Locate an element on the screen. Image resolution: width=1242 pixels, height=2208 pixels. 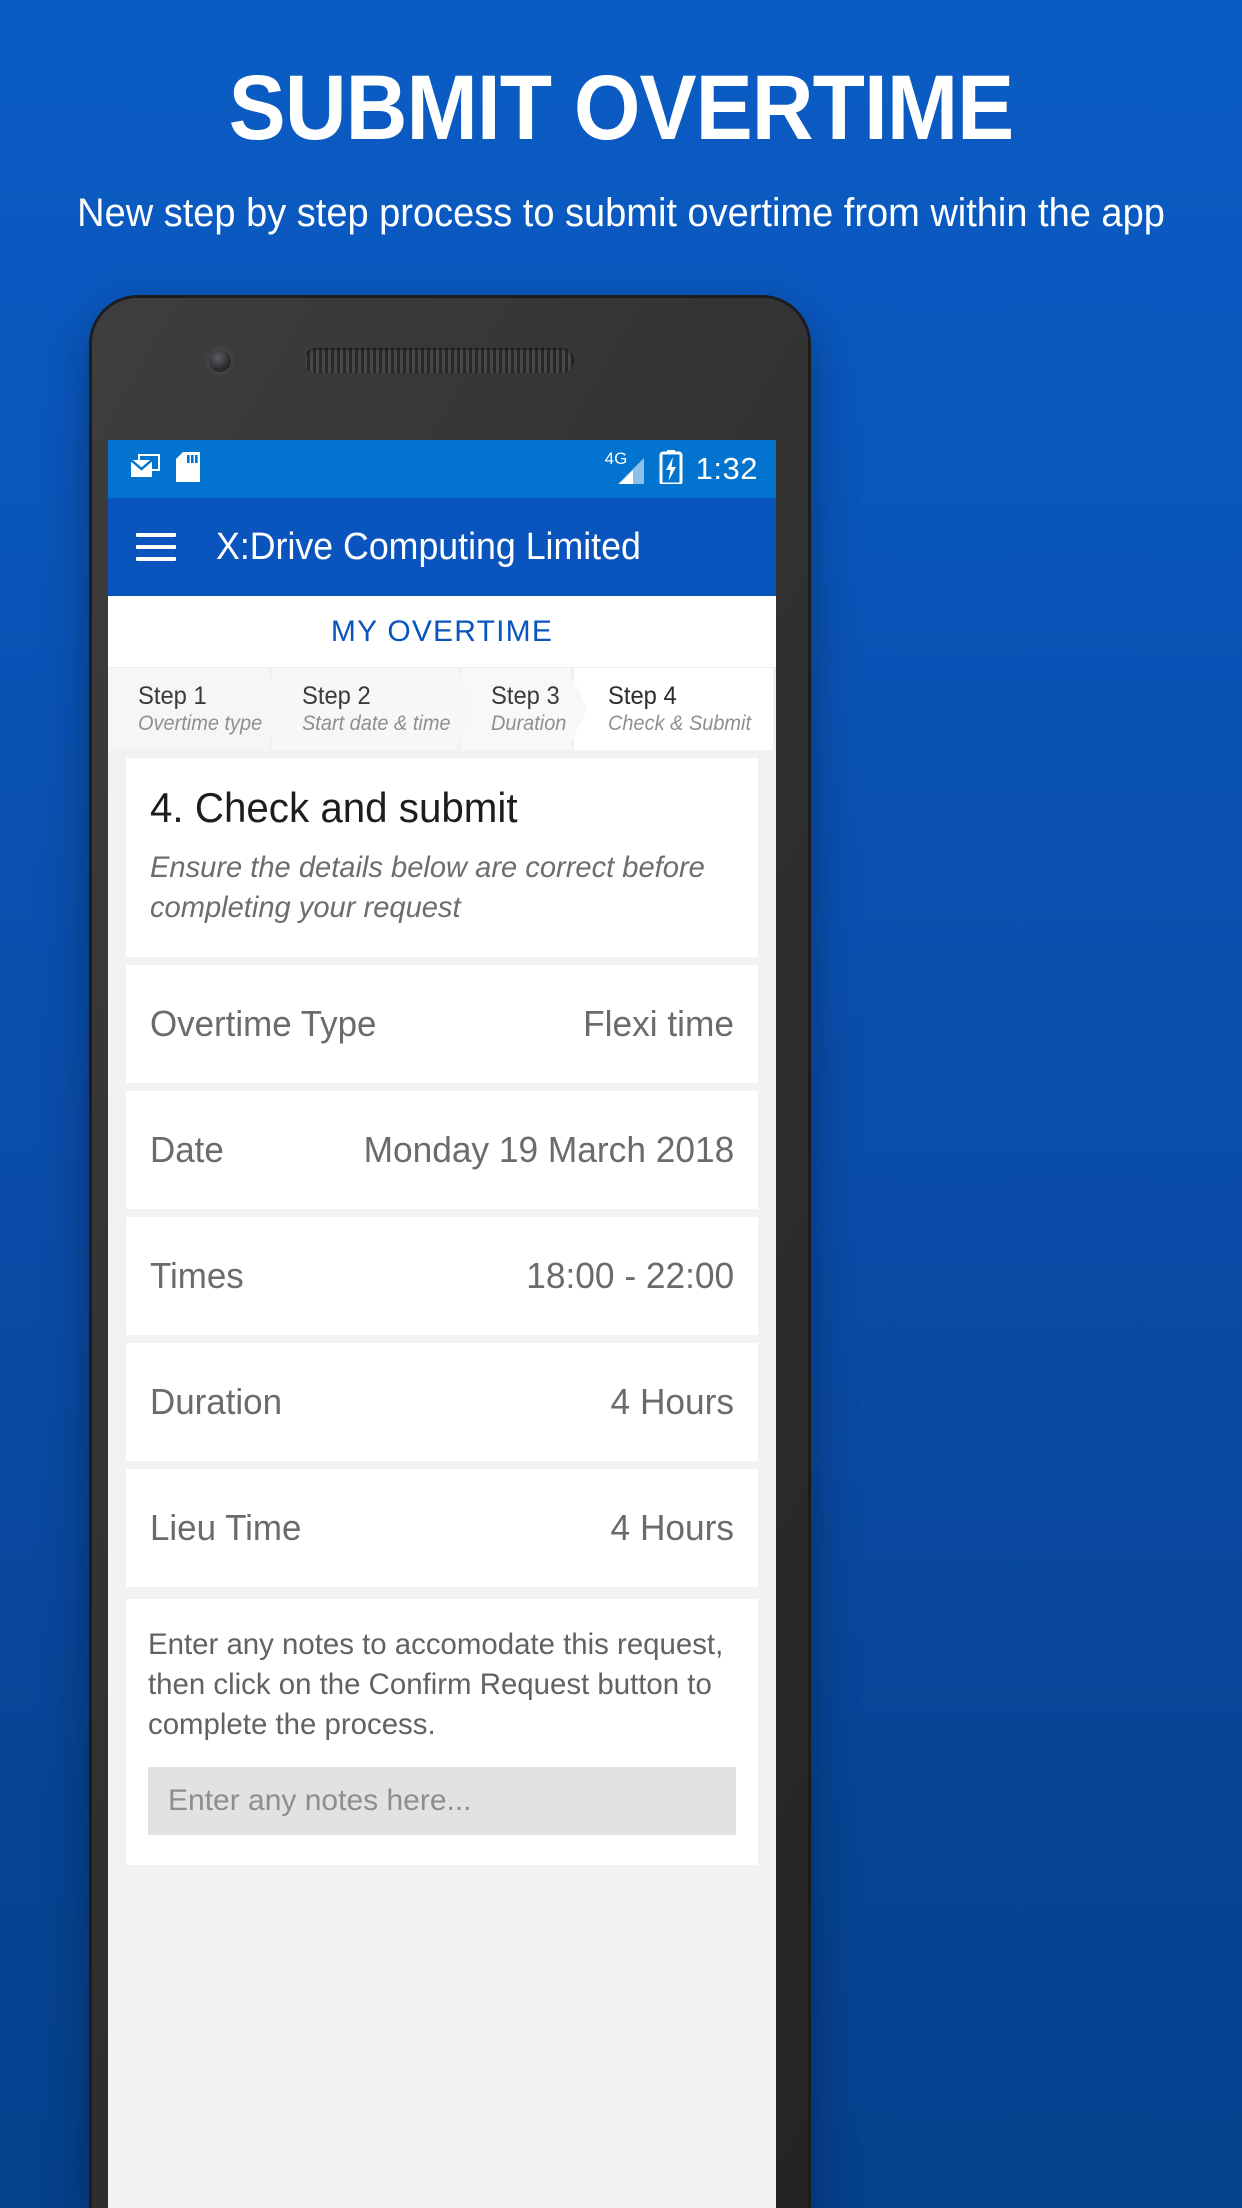
page-title: 4. Check and submit is located at coordinates (334, 807).